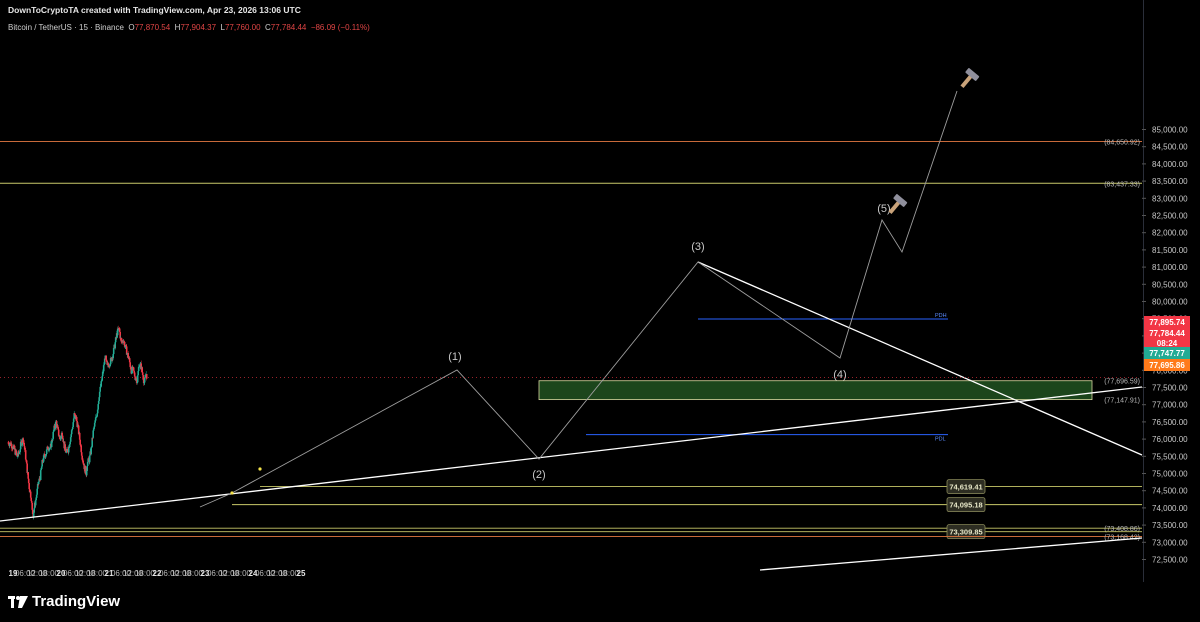 This screenshot has width=1200, height=622. What do you see at coordinates (1170, 491) in the screenshot?
I see `y-axis-label: 74,500.00` at bounding box center [1170, 491].